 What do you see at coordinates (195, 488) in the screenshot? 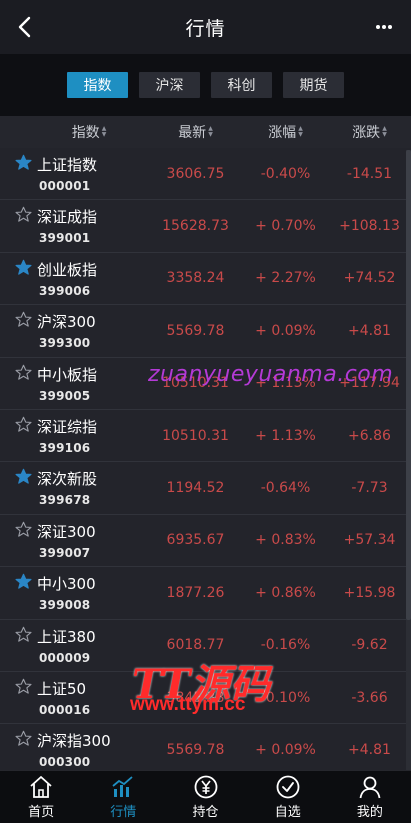
I see `latest-price: 1194.52` at bounding box center [195, 488].